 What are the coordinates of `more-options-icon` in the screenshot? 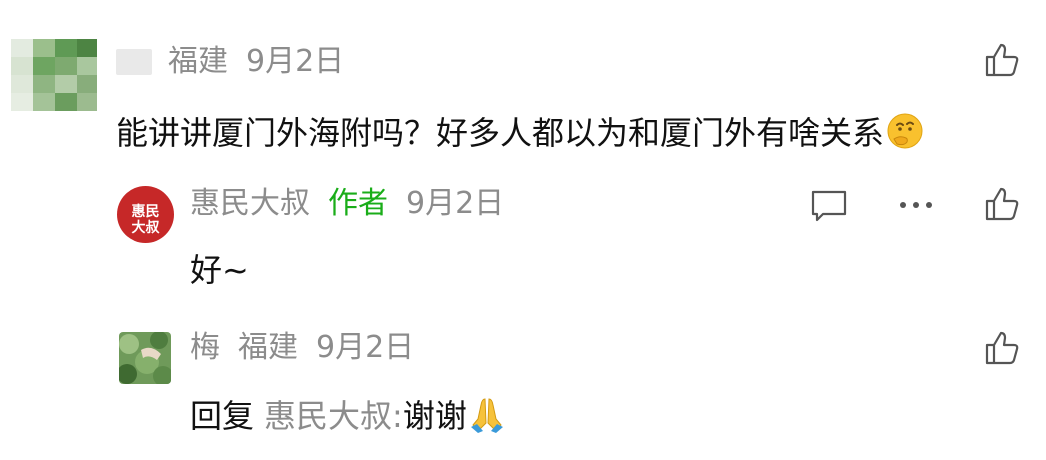 It's located at (916, 205).